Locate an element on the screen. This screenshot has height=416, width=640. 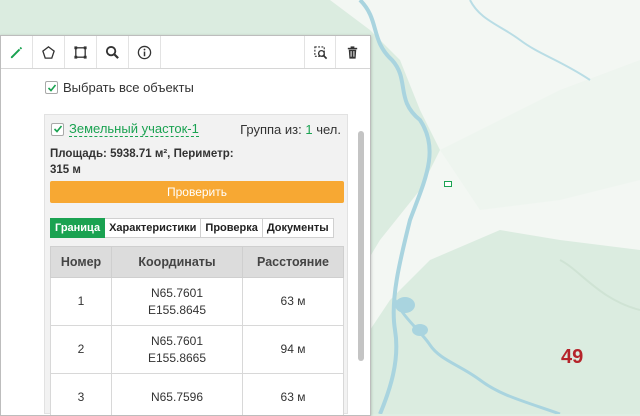
draw-button is located at coordinates (17, 52).